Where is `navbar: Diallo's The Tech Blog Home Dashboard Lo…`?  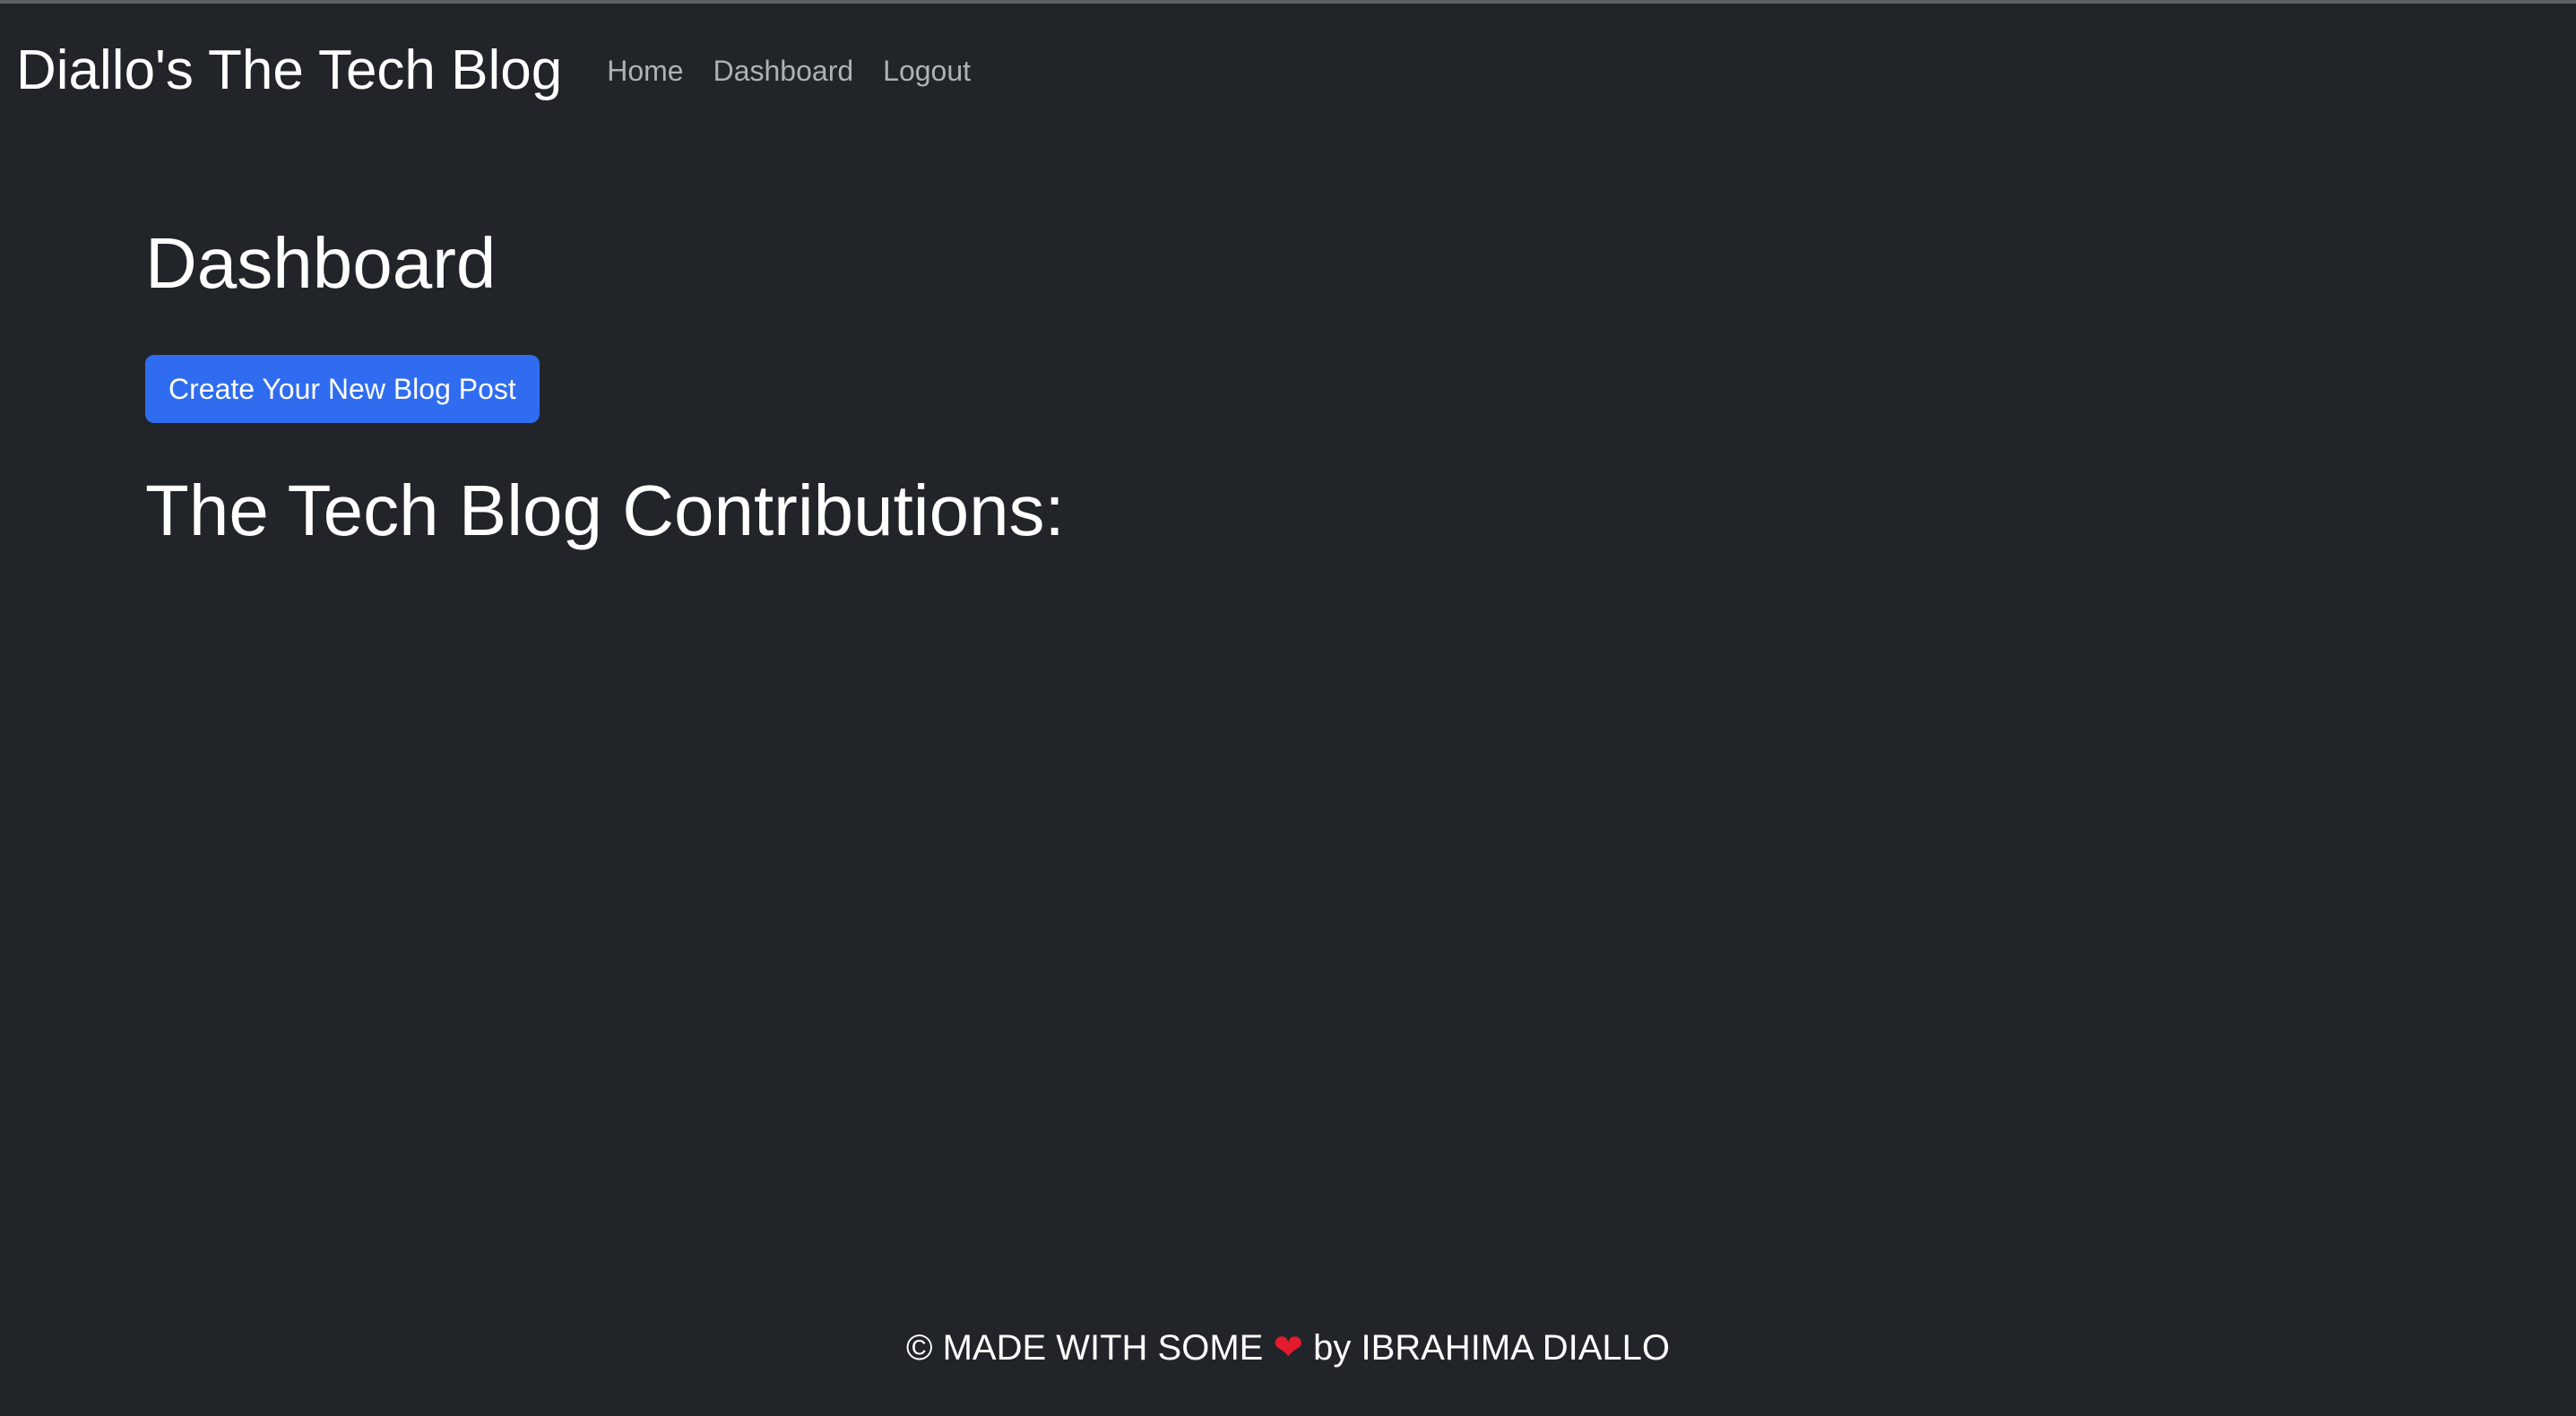
navbar: Diallo's The Tech Blog Home Dashboard Lo… is located at coordinates (1288, 71).